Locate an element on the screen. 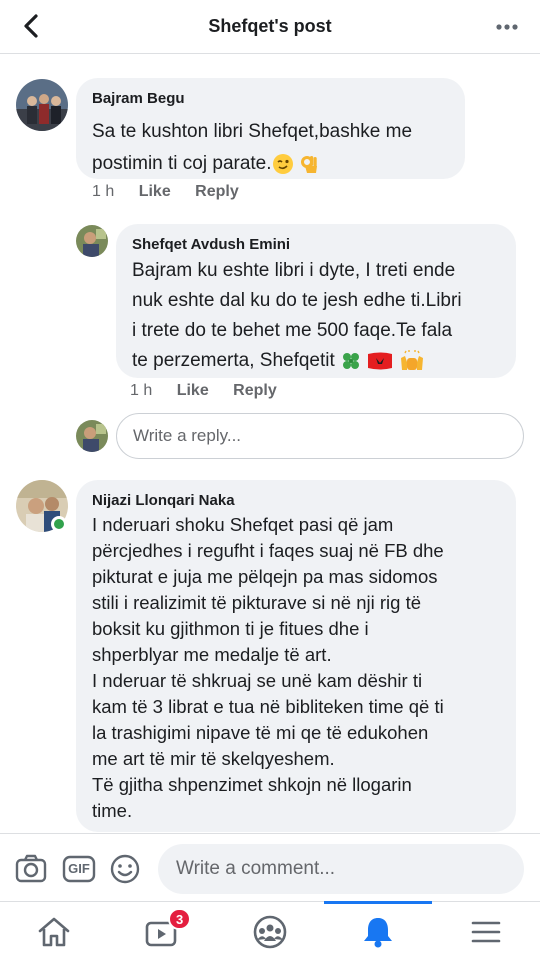 The height and width of the screenshot is (960, 540). tab-menu is located at coordinates (486, 931).